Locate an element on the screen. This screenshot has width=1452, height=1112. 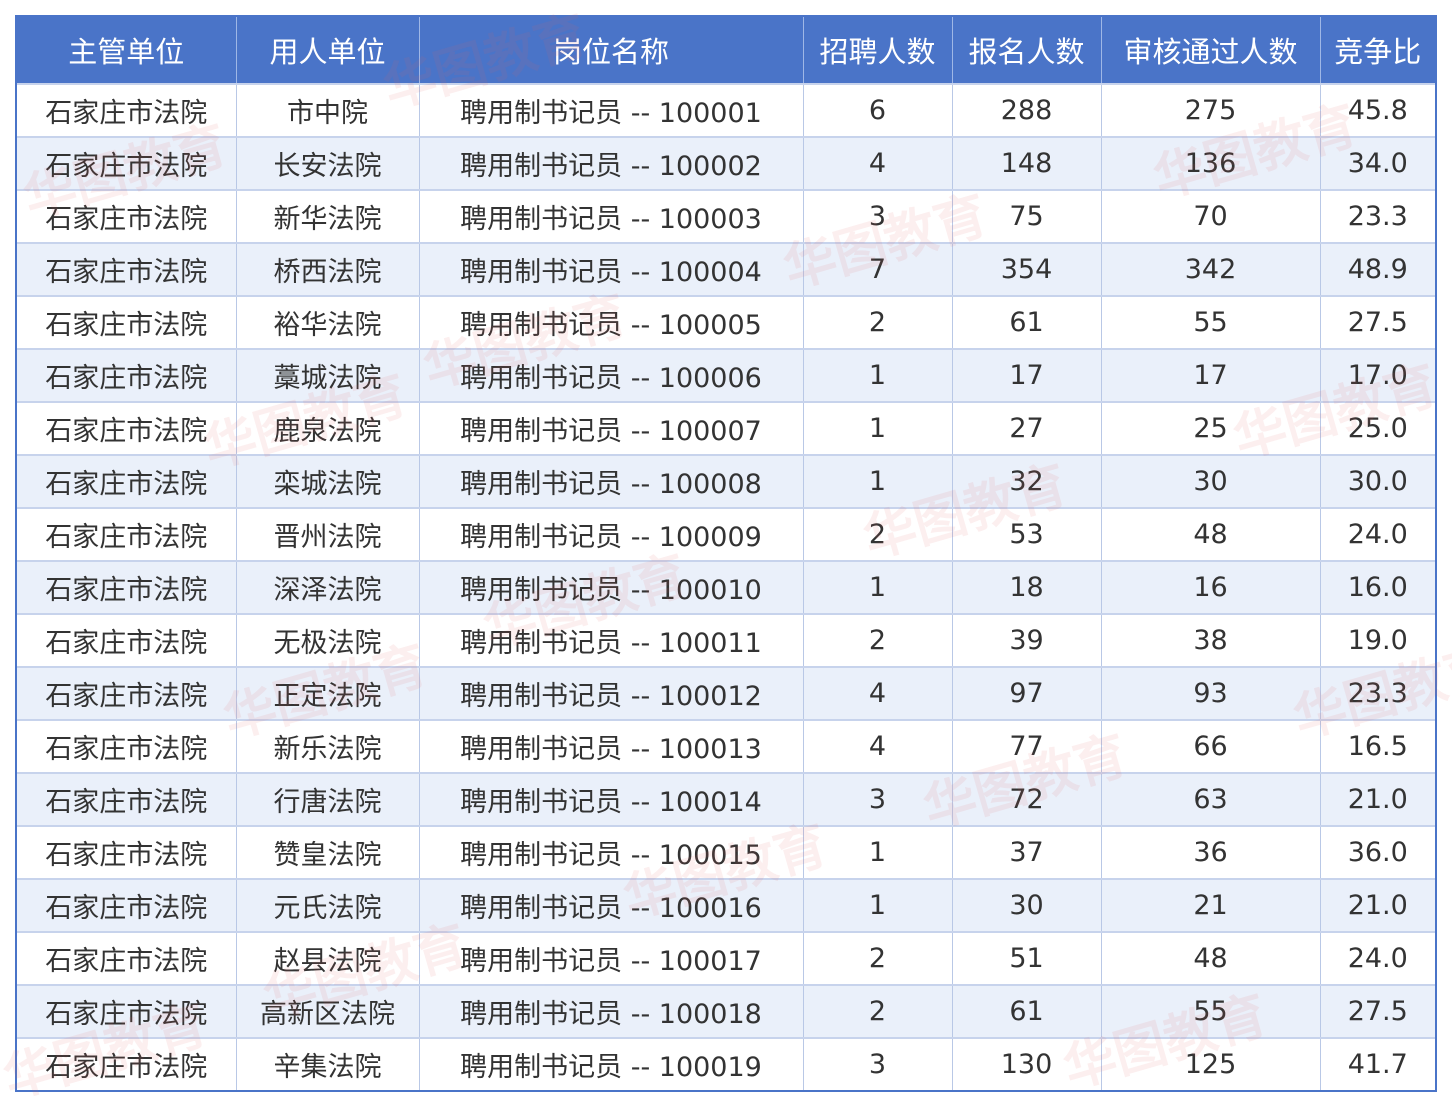
cell-applicant-count: 39 is located at coordinates (1027, 640).